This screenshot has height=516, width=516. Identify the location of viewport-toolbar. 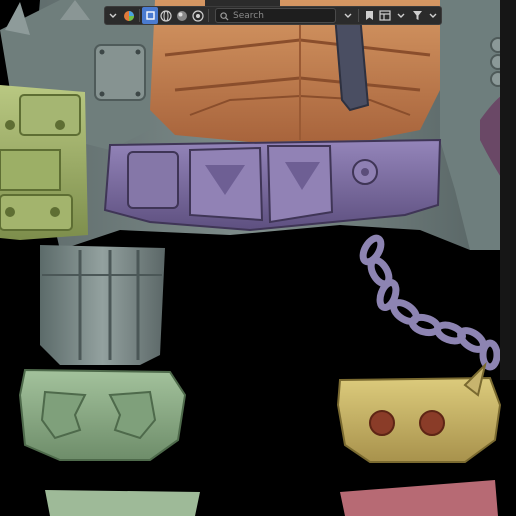
(273, 15).